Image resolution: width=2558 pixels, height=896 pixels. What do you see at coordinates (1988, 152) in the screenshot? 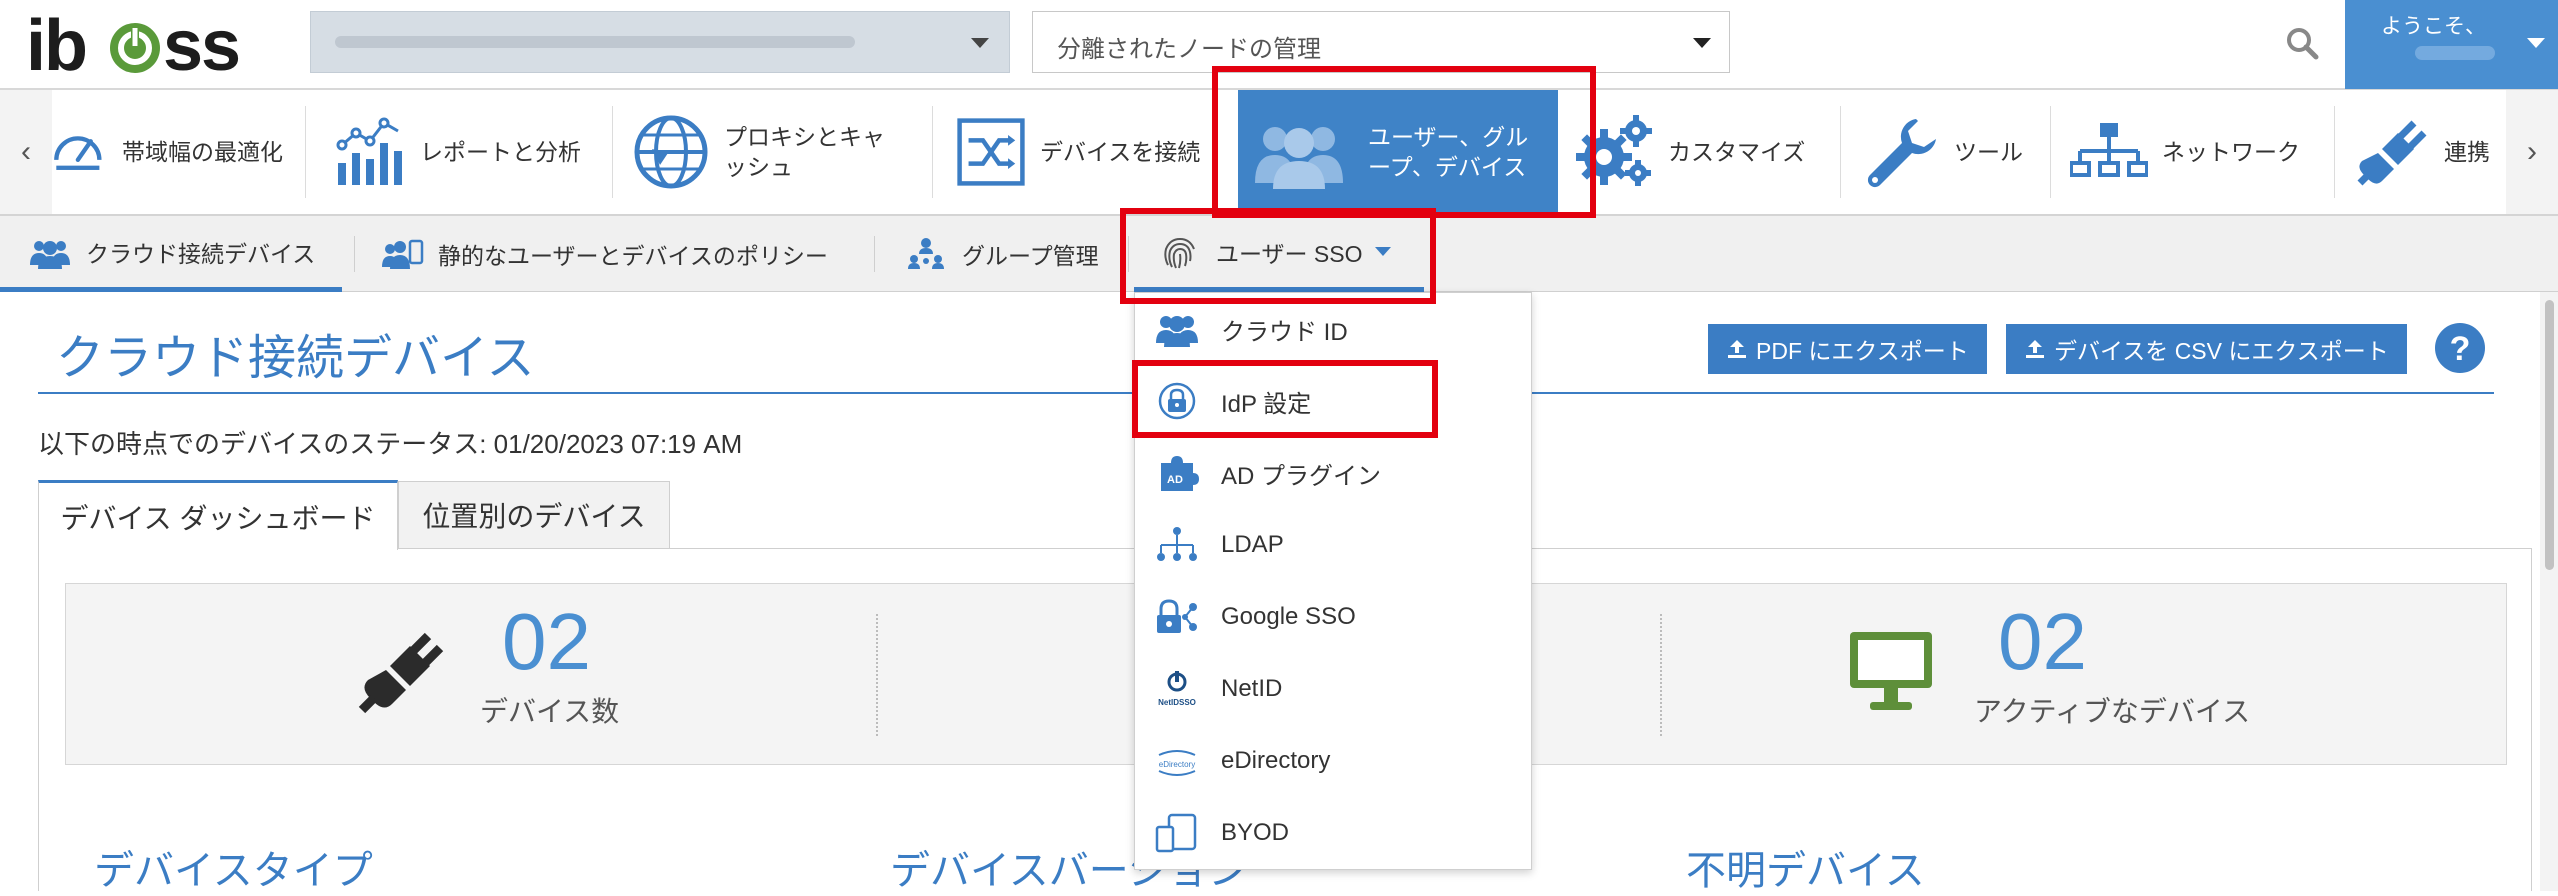
I see `nav-item-label: ツール` at bounding box center [1988, 152].